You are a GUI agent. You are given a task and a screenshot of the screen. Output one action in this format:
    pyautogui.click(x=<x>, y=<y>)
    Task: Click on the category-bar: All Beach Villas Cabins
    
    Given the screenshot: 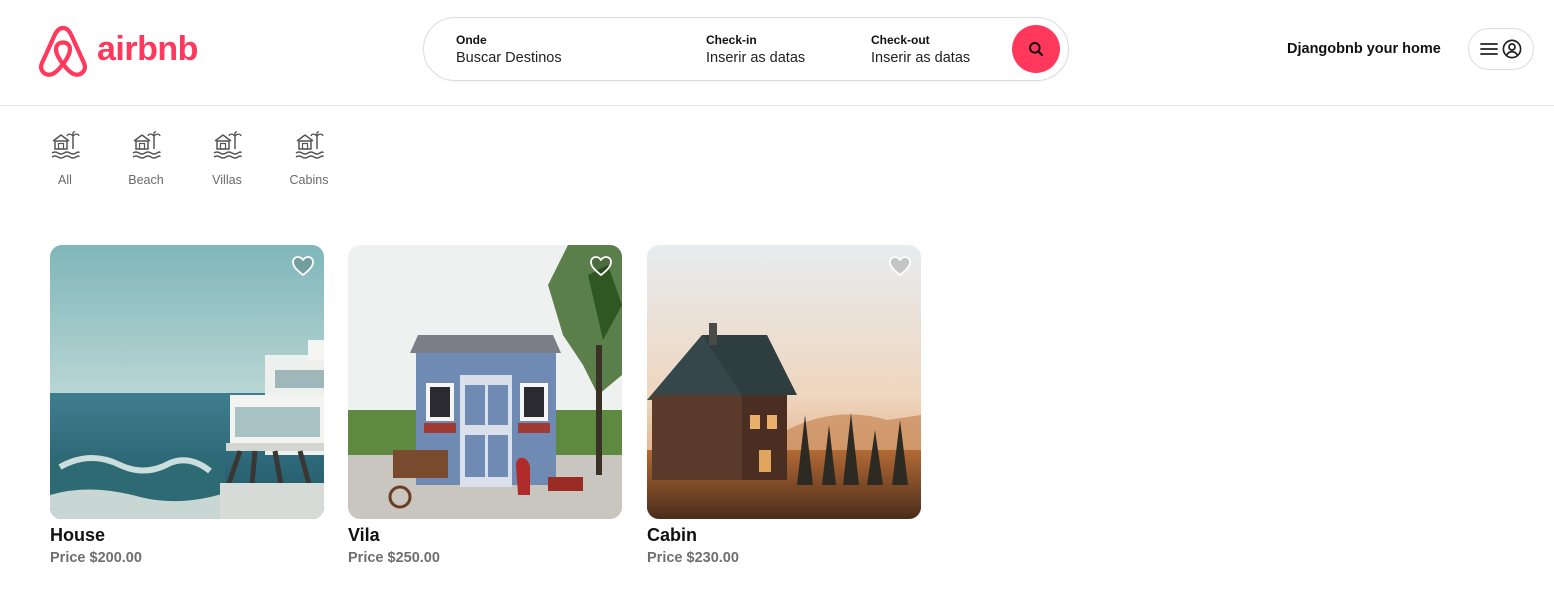 What is the action you would take?
    pyautogui.click(x=200, y=160)
    